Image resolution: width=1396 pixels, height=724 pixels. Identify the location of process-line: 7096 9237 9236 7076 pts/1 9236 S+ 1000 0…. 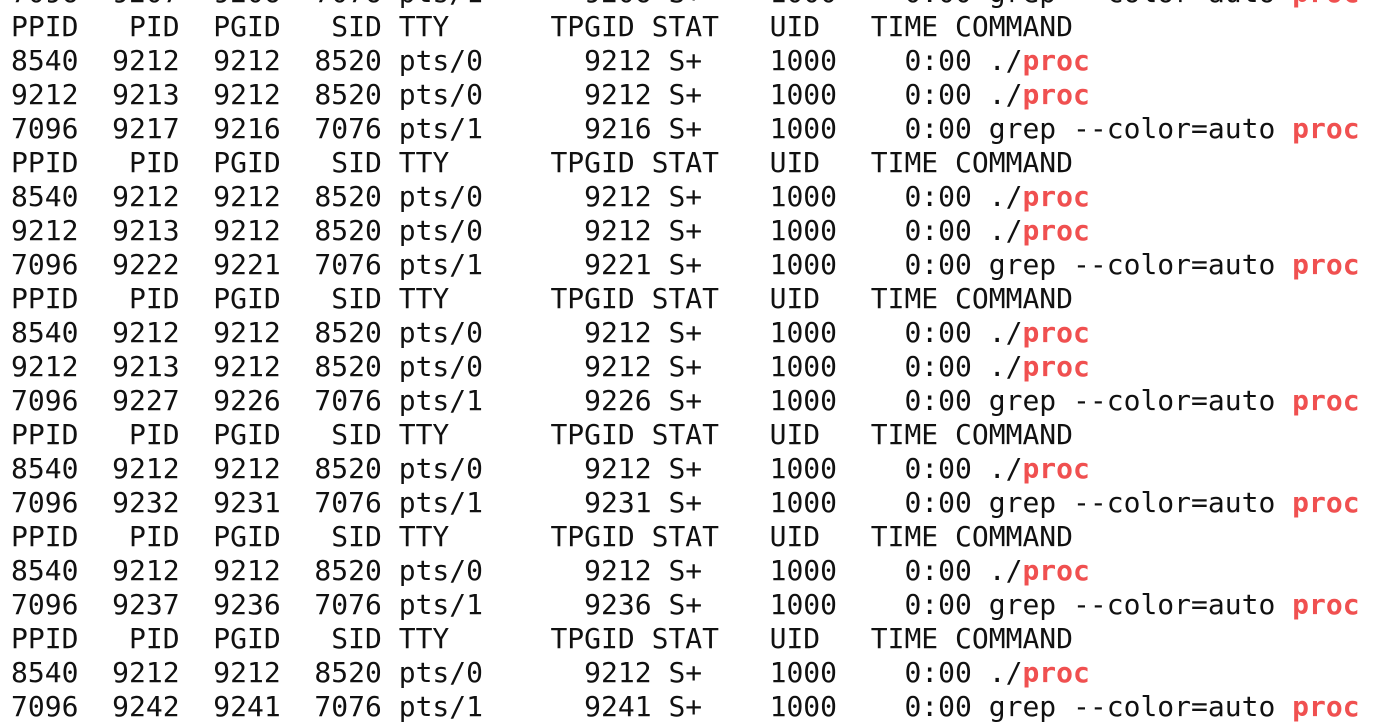
(703, 605).